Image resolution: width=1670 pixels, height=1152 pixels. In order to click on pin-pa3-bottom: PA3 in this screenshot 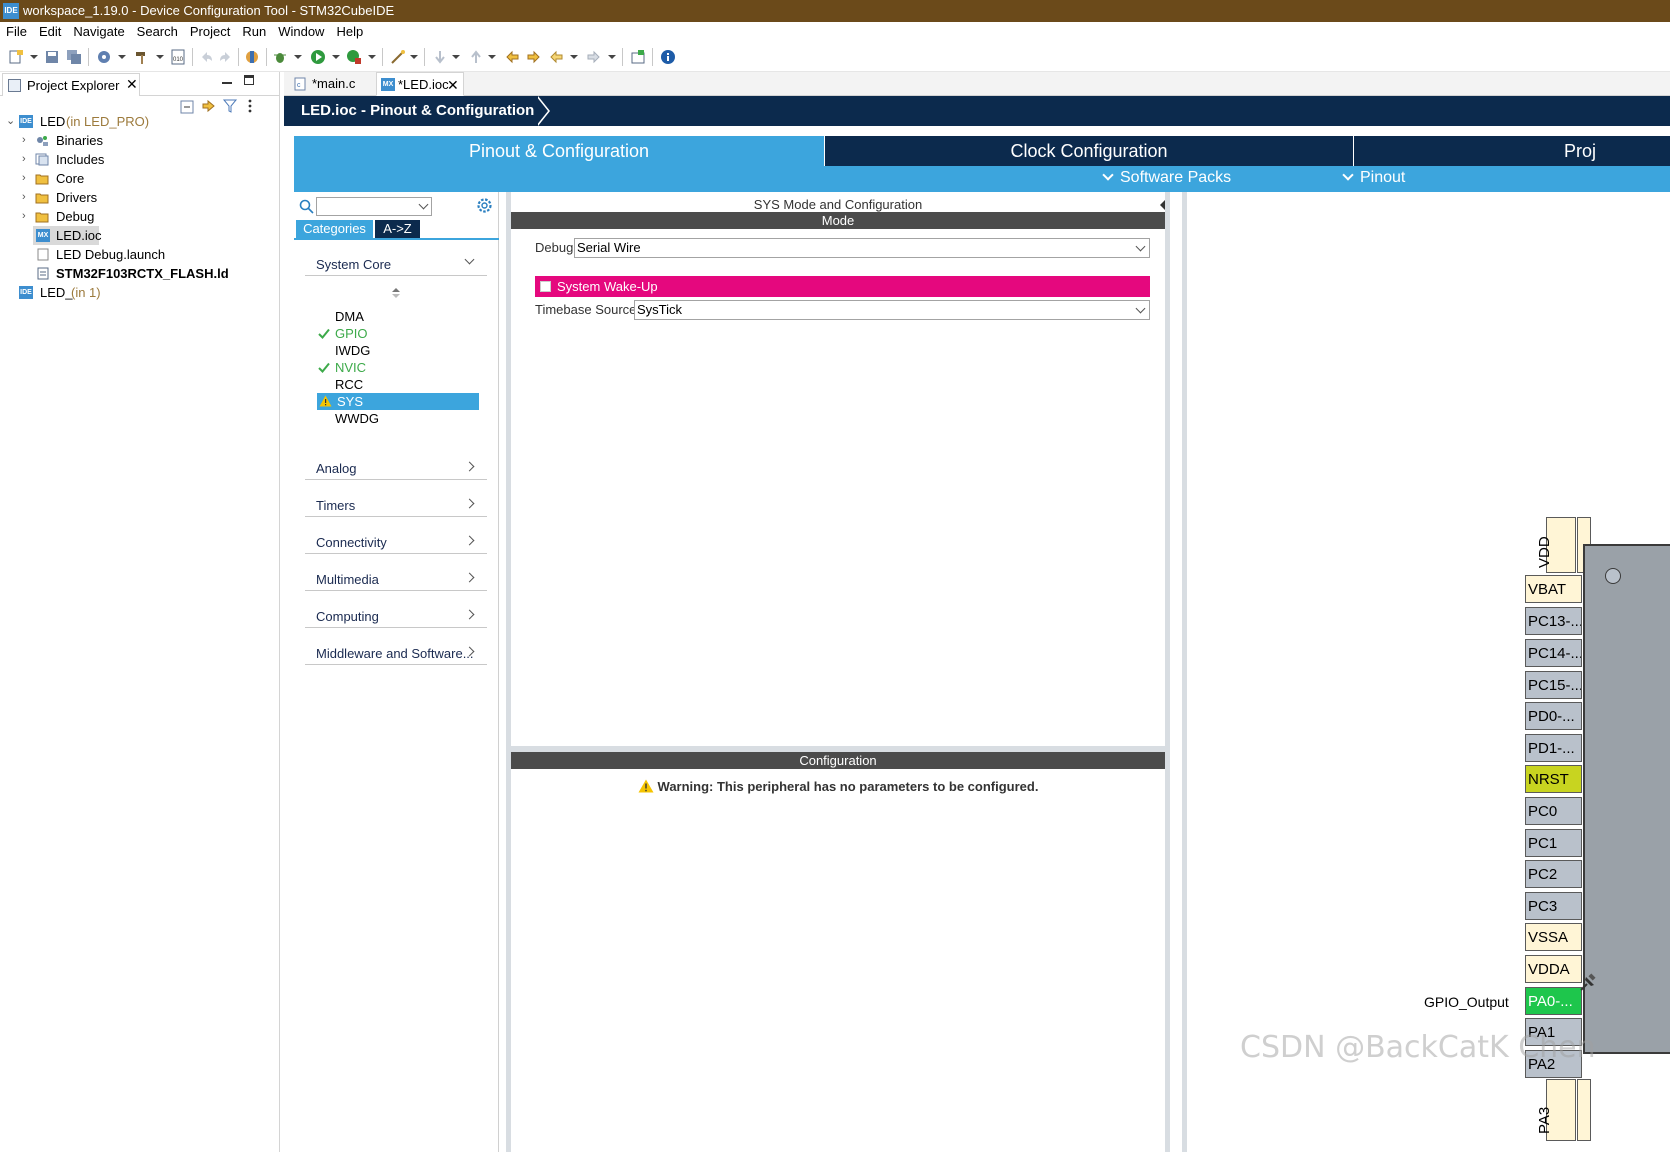, I will do `click(1556, 1110)`.